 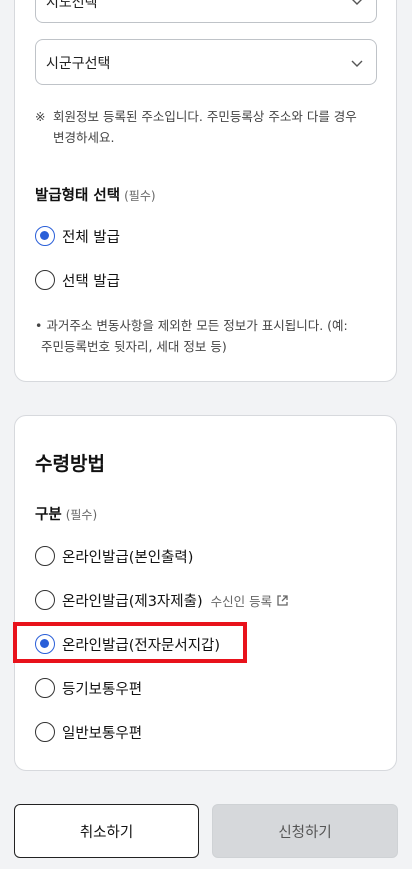 What do you see at coordinates (78, 64) in the screenshot?
I see `sigungu-select-value: 시군구선택` at bounding box center [78, 64].